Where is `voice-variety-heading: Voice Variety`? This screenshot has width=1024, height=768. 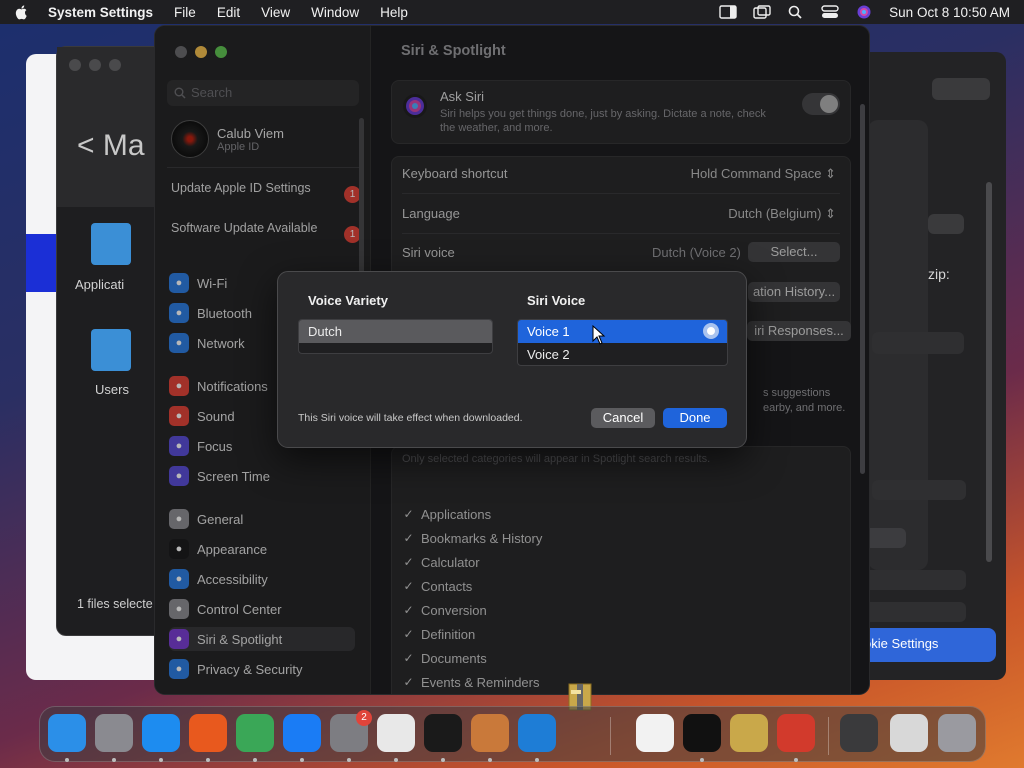 voice-variety-heading: Voice Variety is located at coordinates (348, 300).